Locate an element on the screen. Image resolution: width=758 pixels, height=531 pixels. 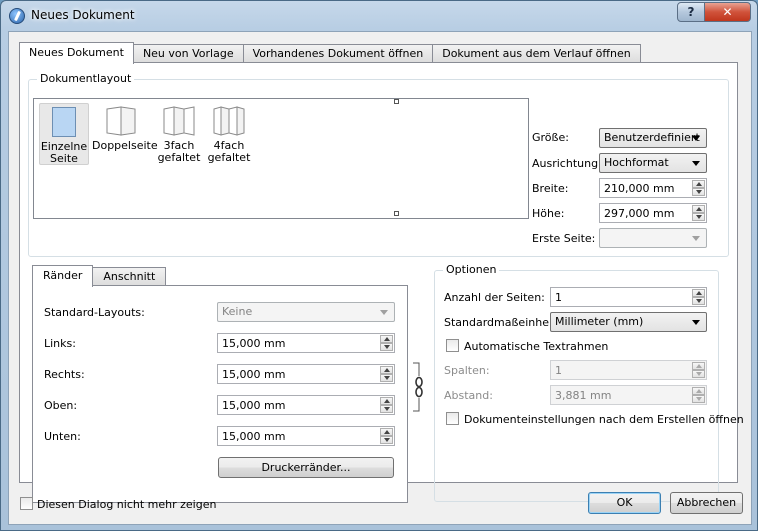
presets-label: Standard-Layouts: is located at coordinates (94, 312).